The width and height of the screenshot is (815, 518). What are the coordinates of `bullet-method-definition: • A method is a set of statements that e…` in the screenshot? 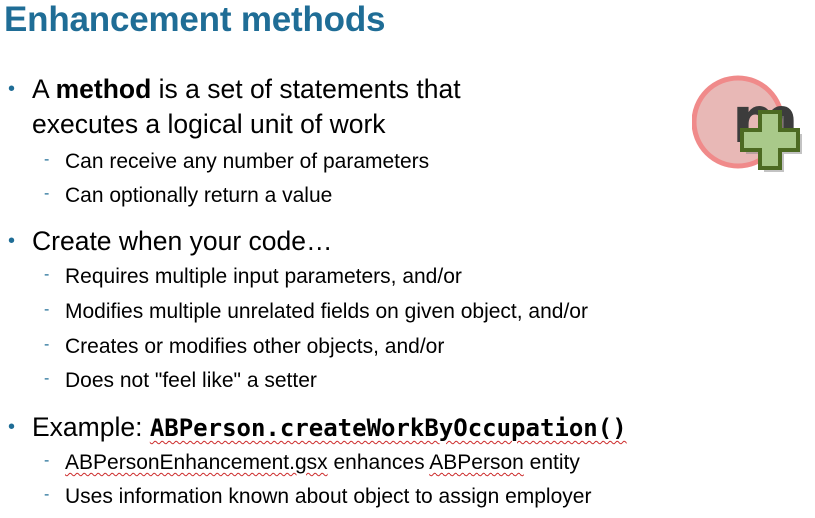 It's located at (345, 107).